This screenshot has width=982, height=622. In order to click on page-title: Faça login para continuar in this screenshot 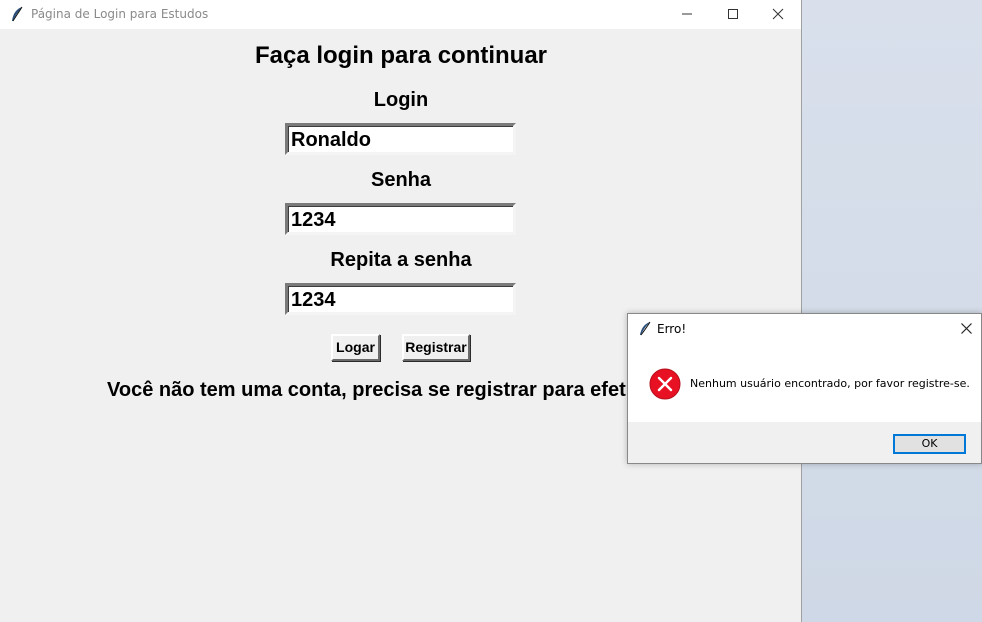, I will do `click(401, 55)`.